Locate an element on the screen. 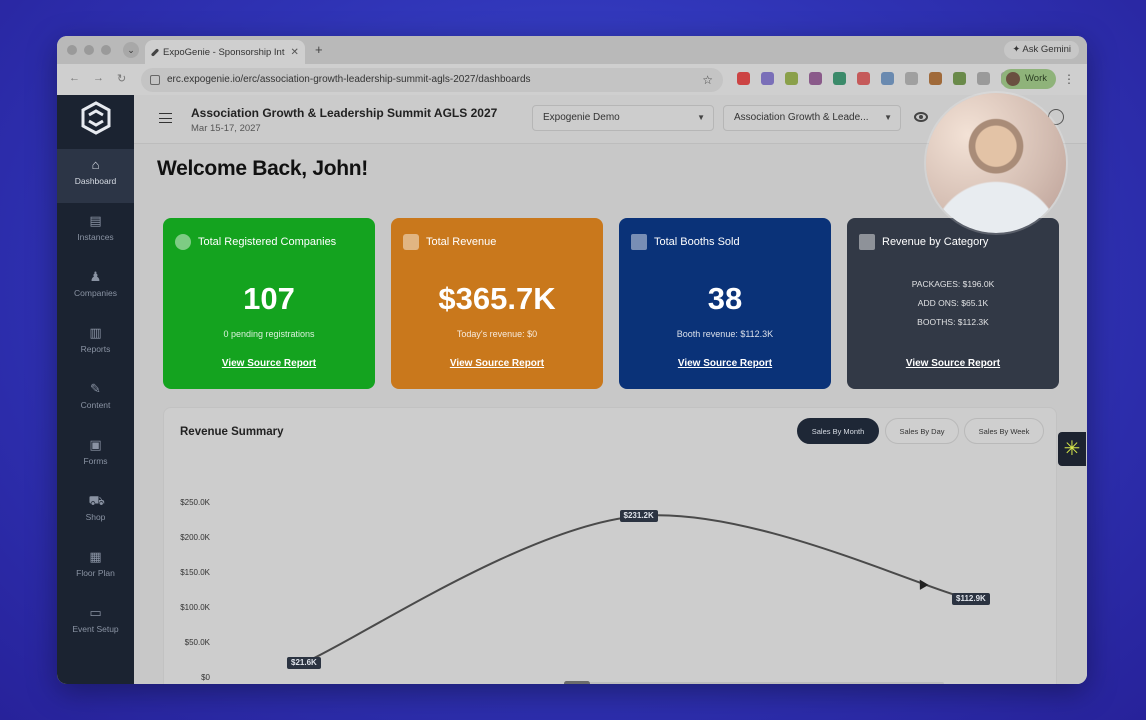 The height and width of the screenshot is (720, 1146). sidebar-item-label: Shop is located at coordinates (95, 517).